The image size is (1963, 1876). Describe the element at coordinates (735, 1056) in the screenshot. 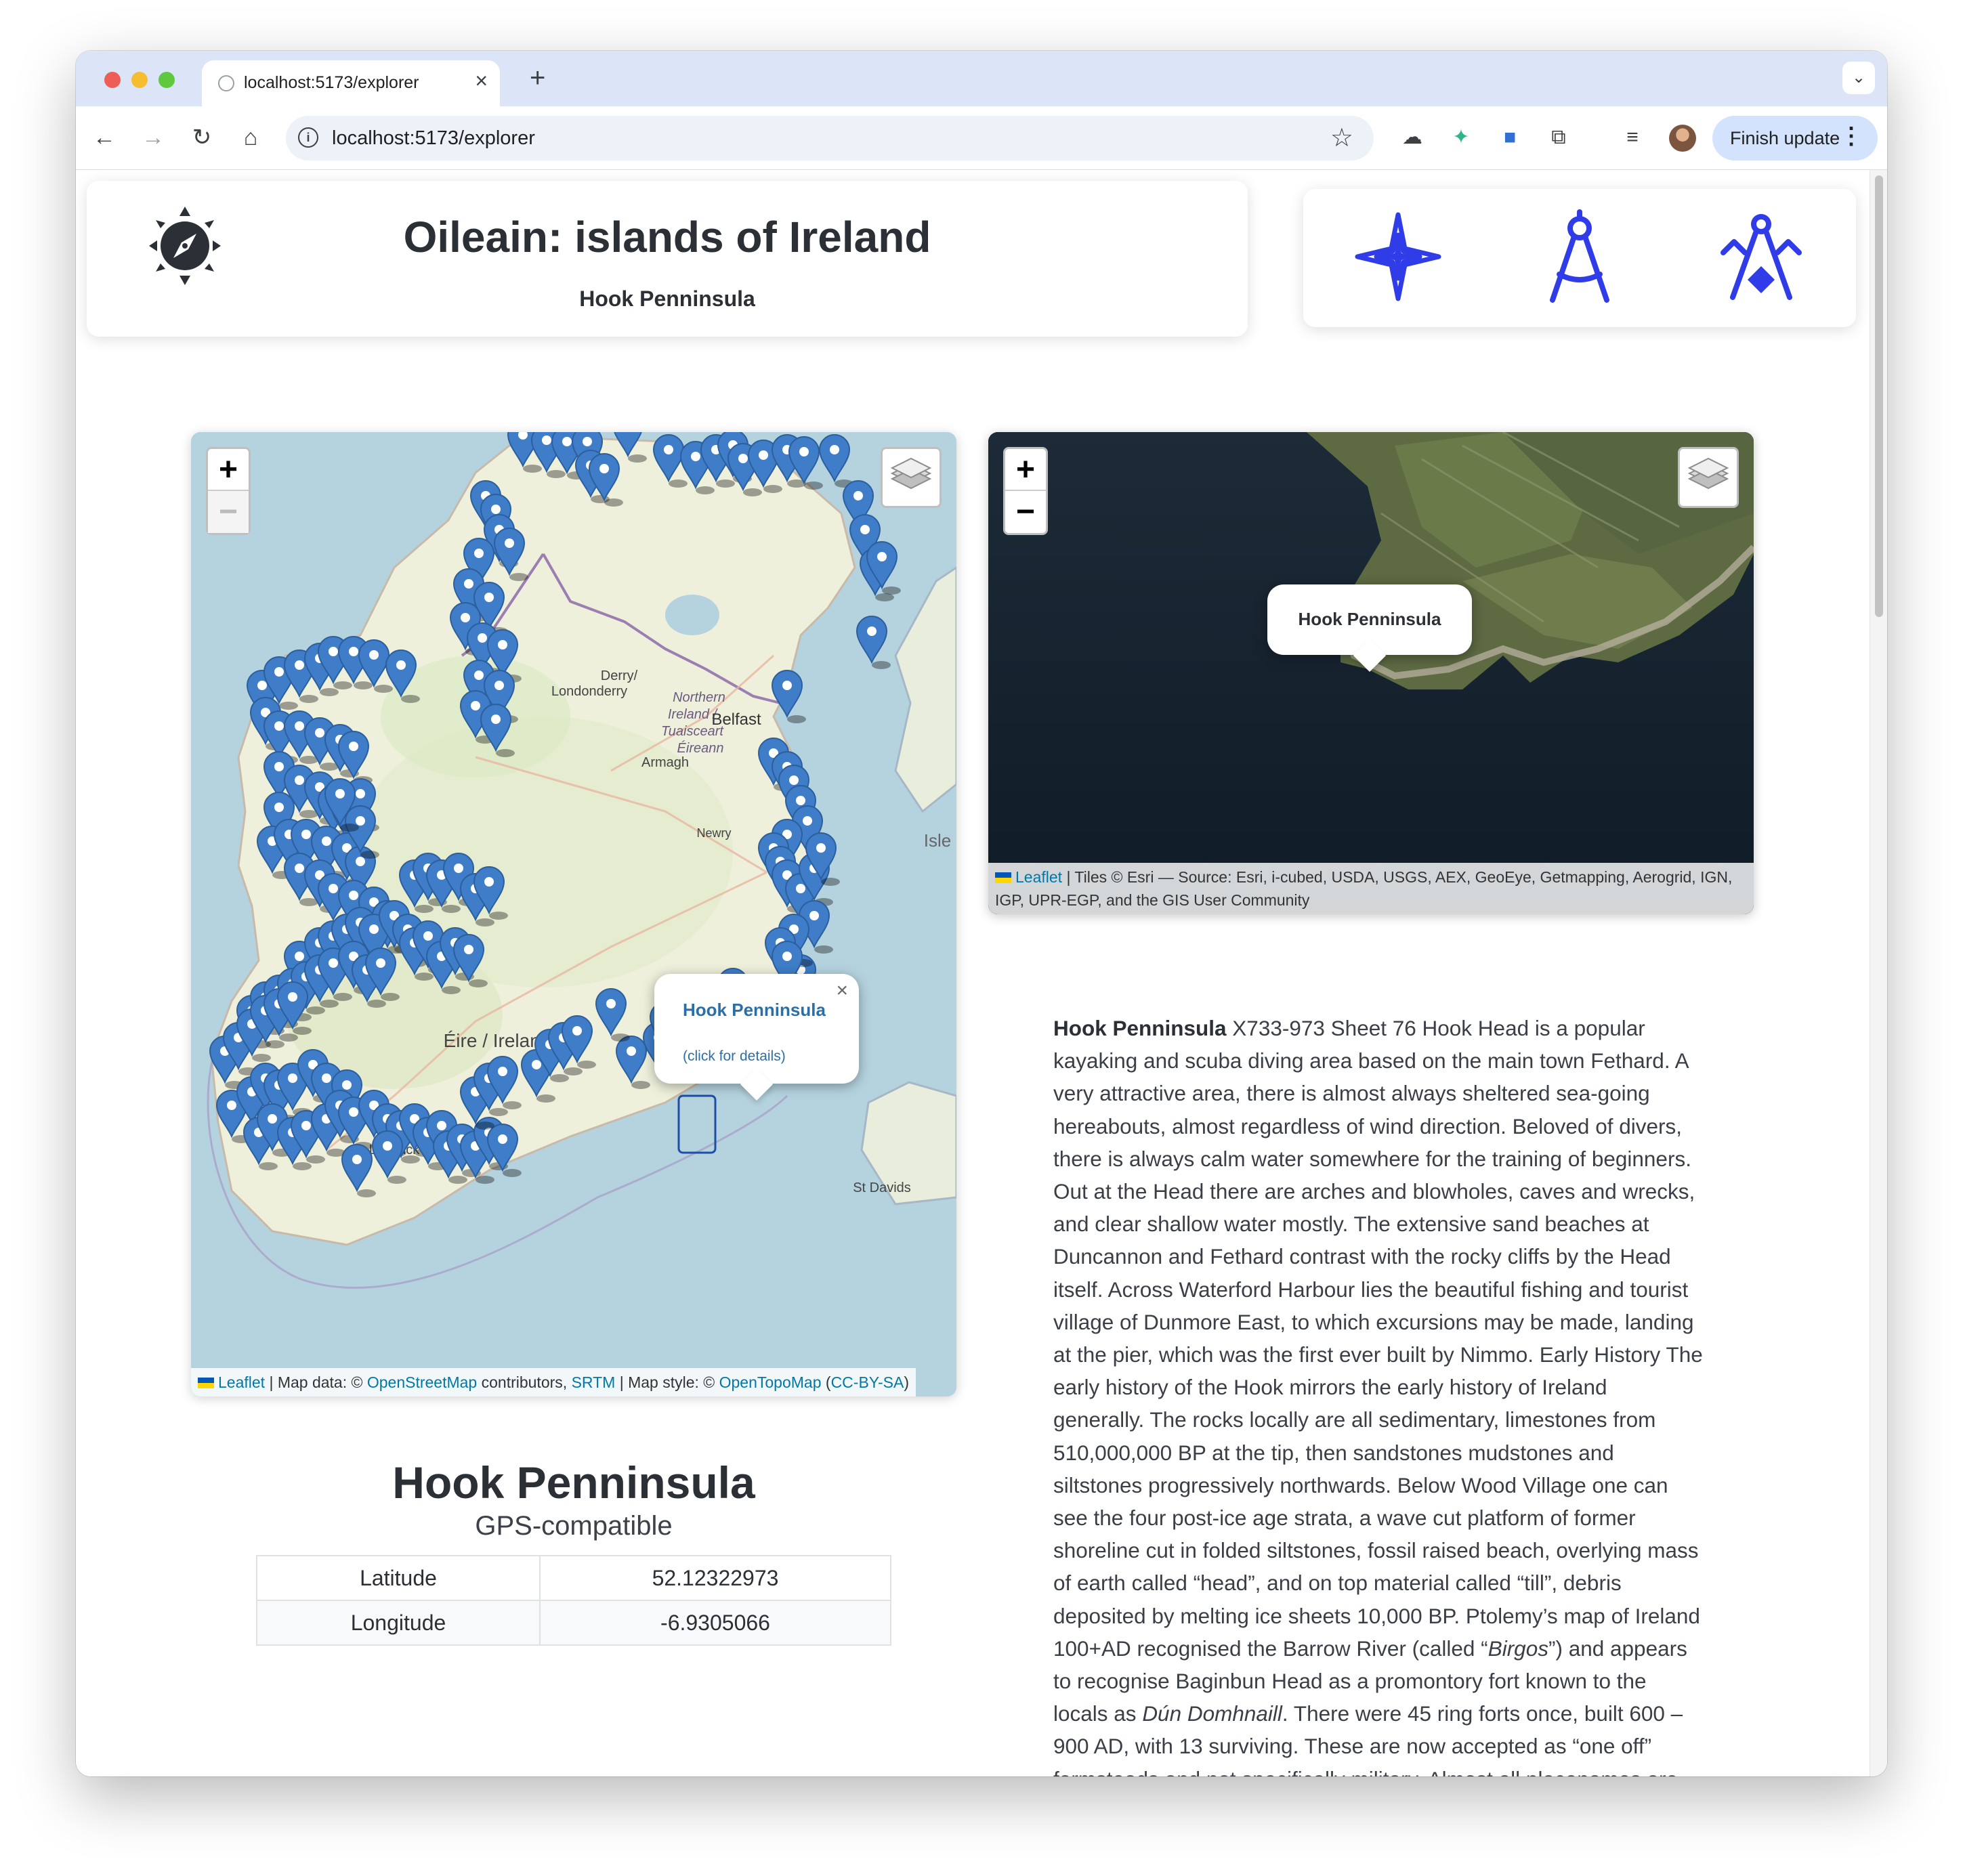

I see `popup-details-link: (click for details)` at that location.